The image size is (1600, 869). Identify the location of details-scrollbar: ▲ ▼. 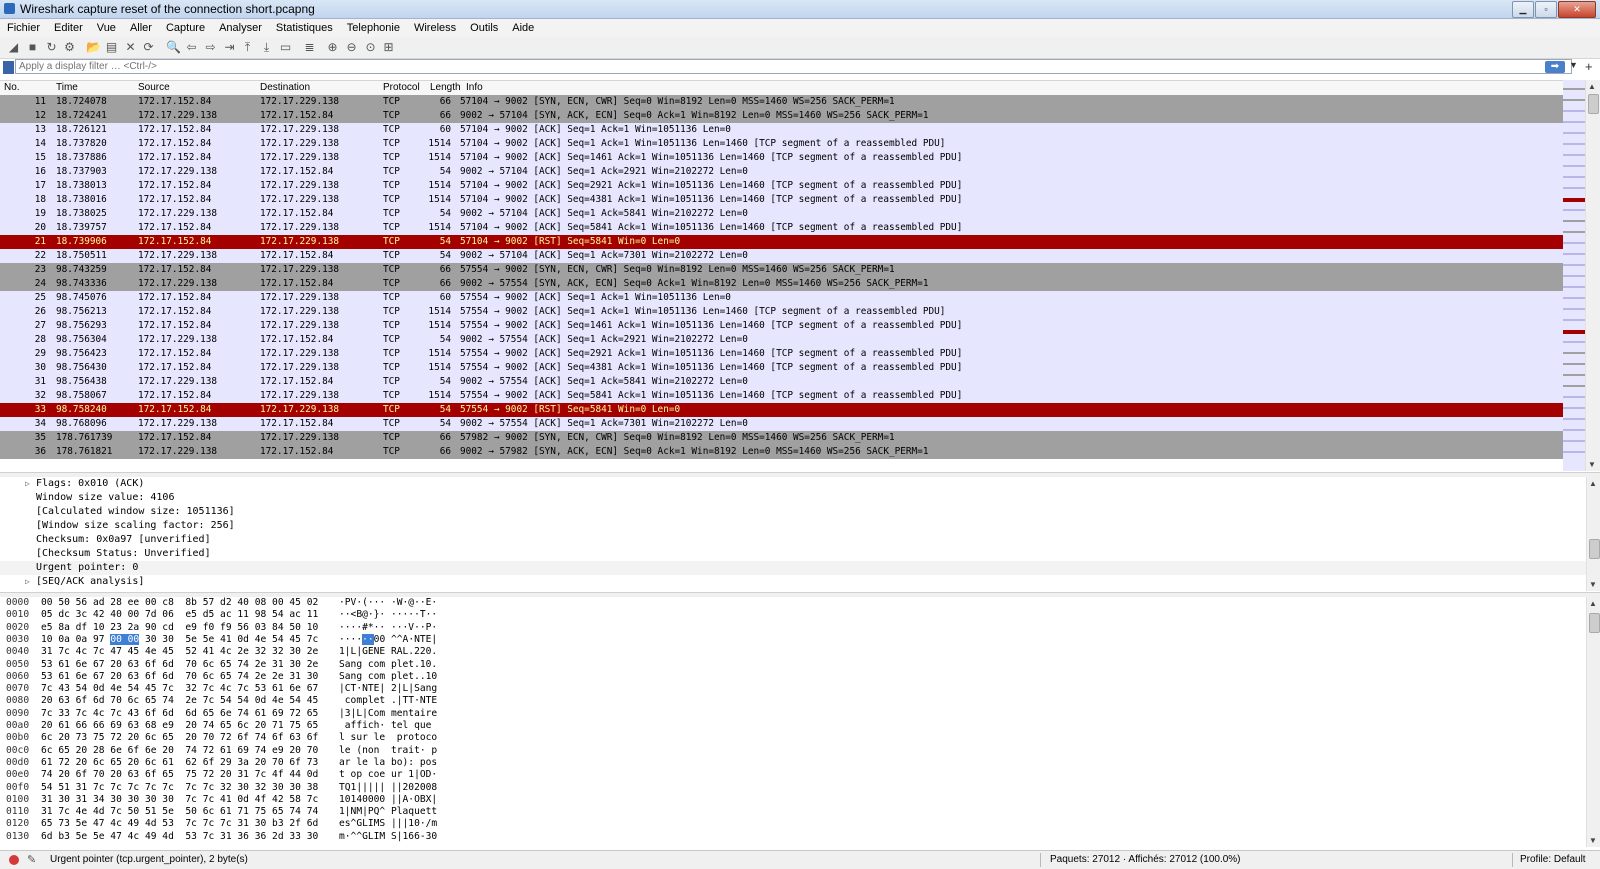
(1593, 534).